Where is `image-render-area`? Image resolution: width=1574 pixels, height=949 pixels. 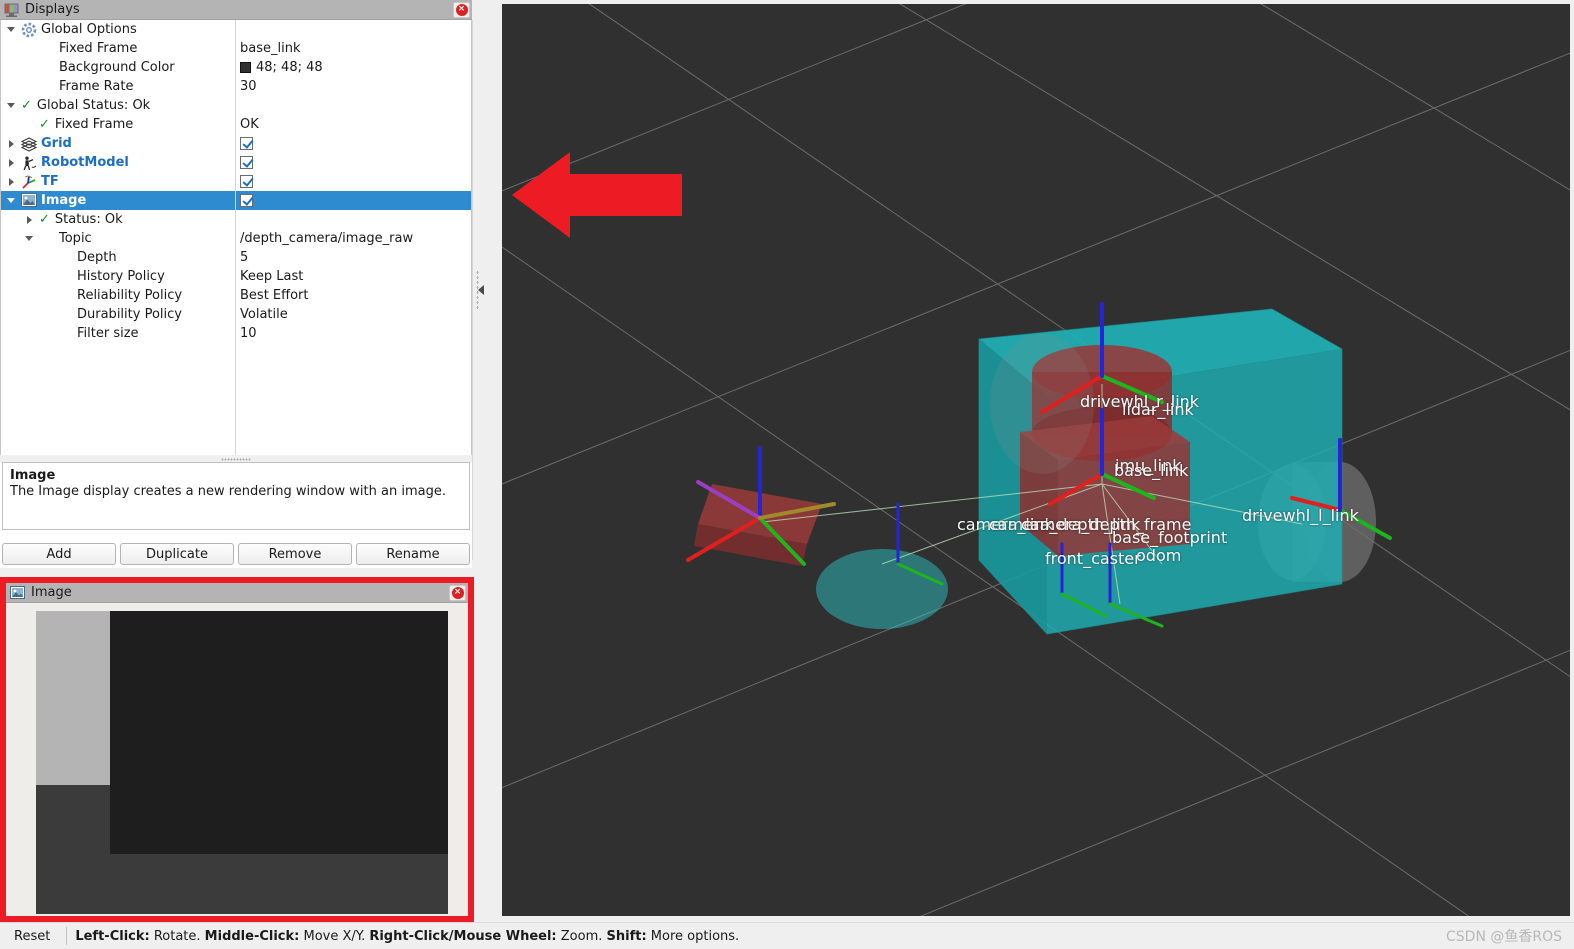 image-render-area is located at coordinates (237, 759).